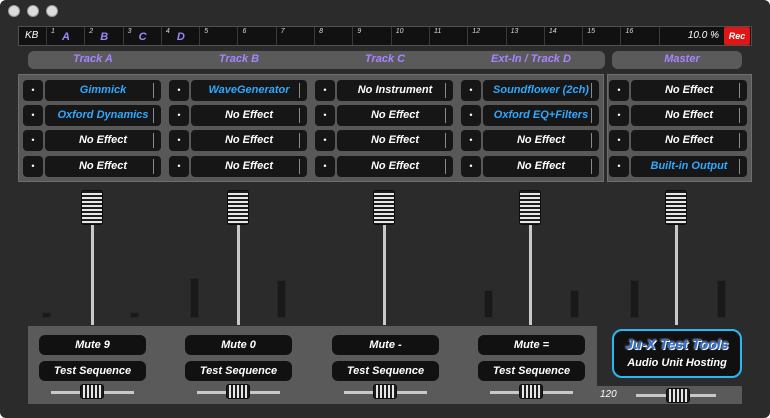 This screenshot has height=418, width=770. Describe the element at coordinates (143, 36) in the screenshot. I see `keyboard-key-3: 3C` at that location.